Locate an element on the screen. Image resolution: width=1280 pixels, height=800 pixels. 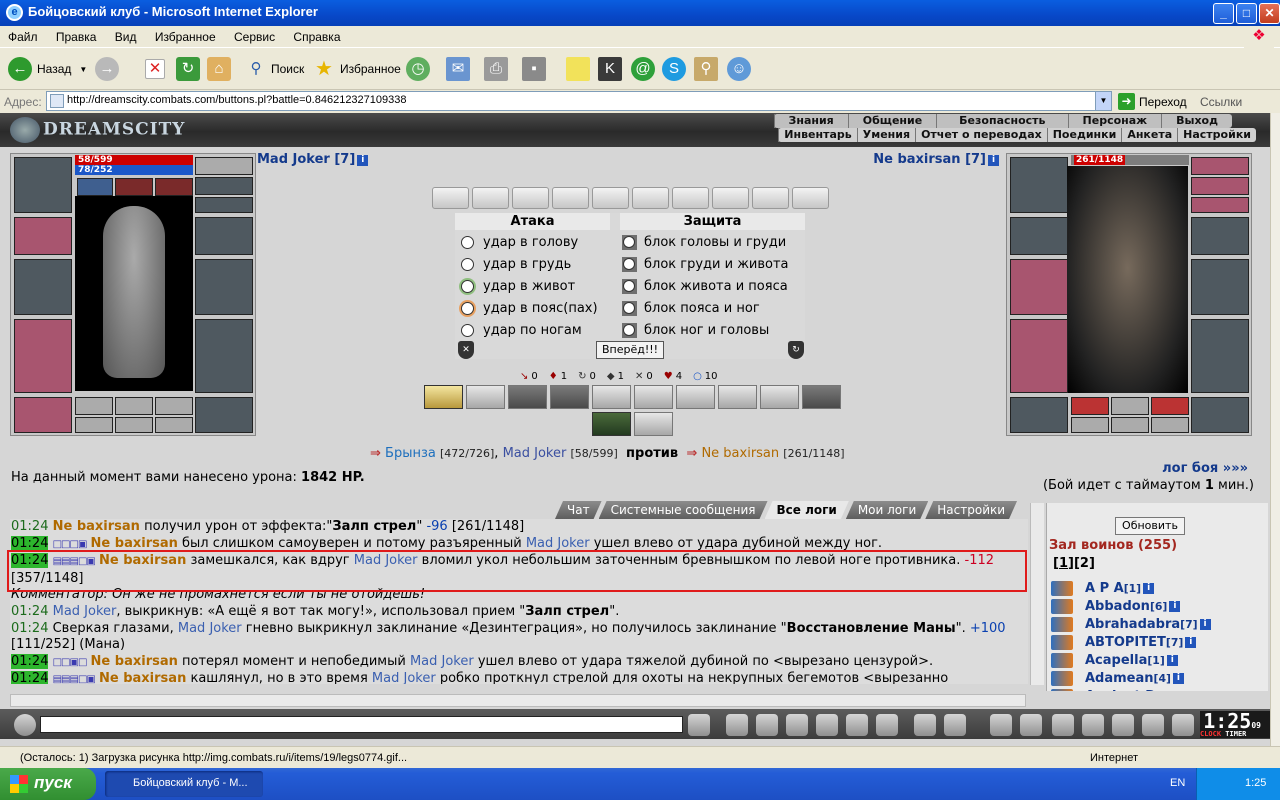
search-button: ⚲ Поиск is located at coordinates (274, 69).